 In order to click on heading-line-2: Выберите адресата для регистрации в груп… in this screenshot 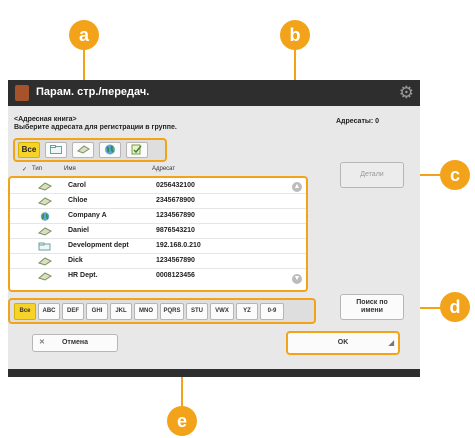, I will do `click(95, 127)`.